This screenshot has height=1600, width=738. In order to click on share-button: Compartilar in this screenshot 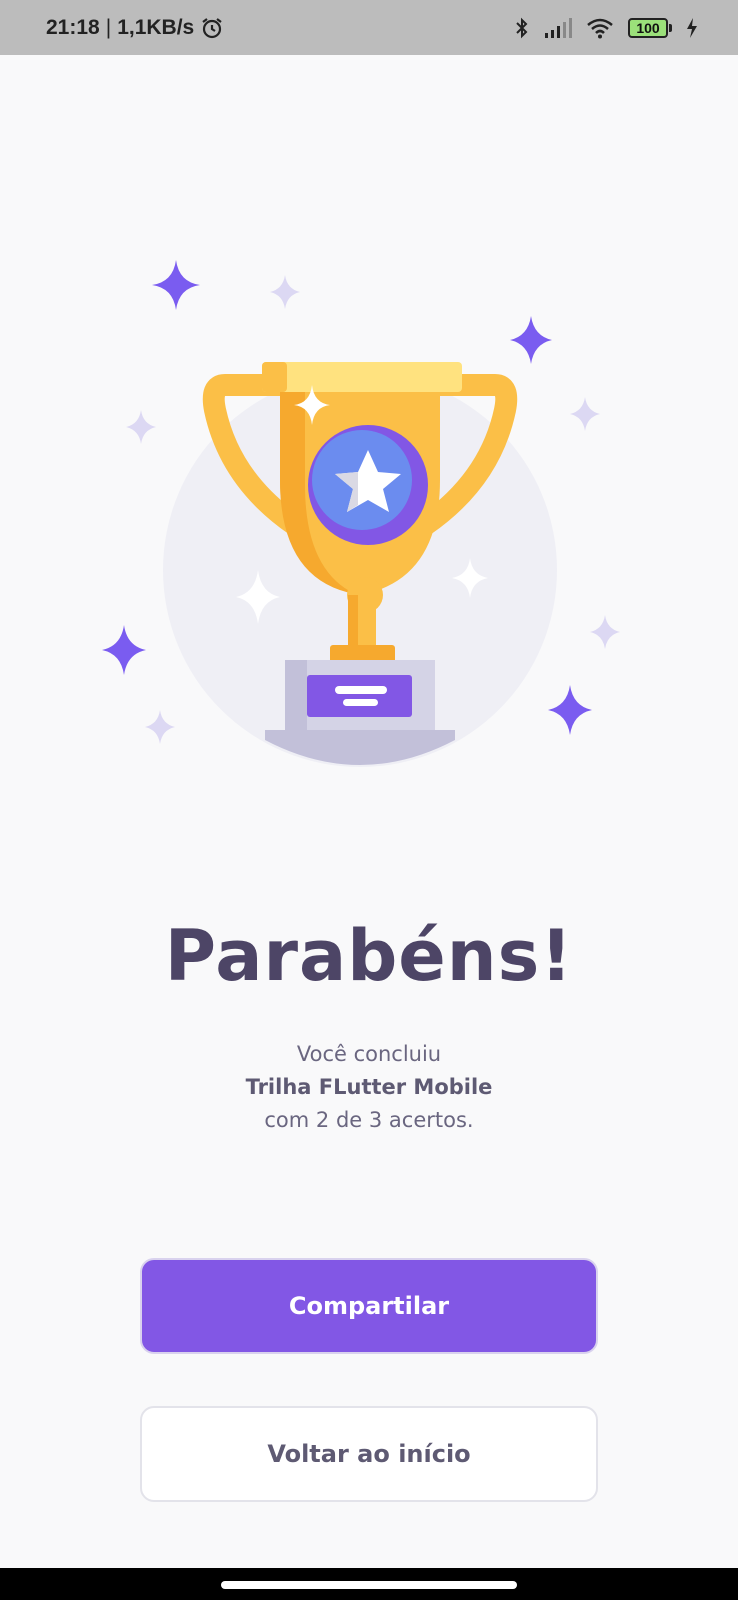, I will do `click(369, 1306)`.